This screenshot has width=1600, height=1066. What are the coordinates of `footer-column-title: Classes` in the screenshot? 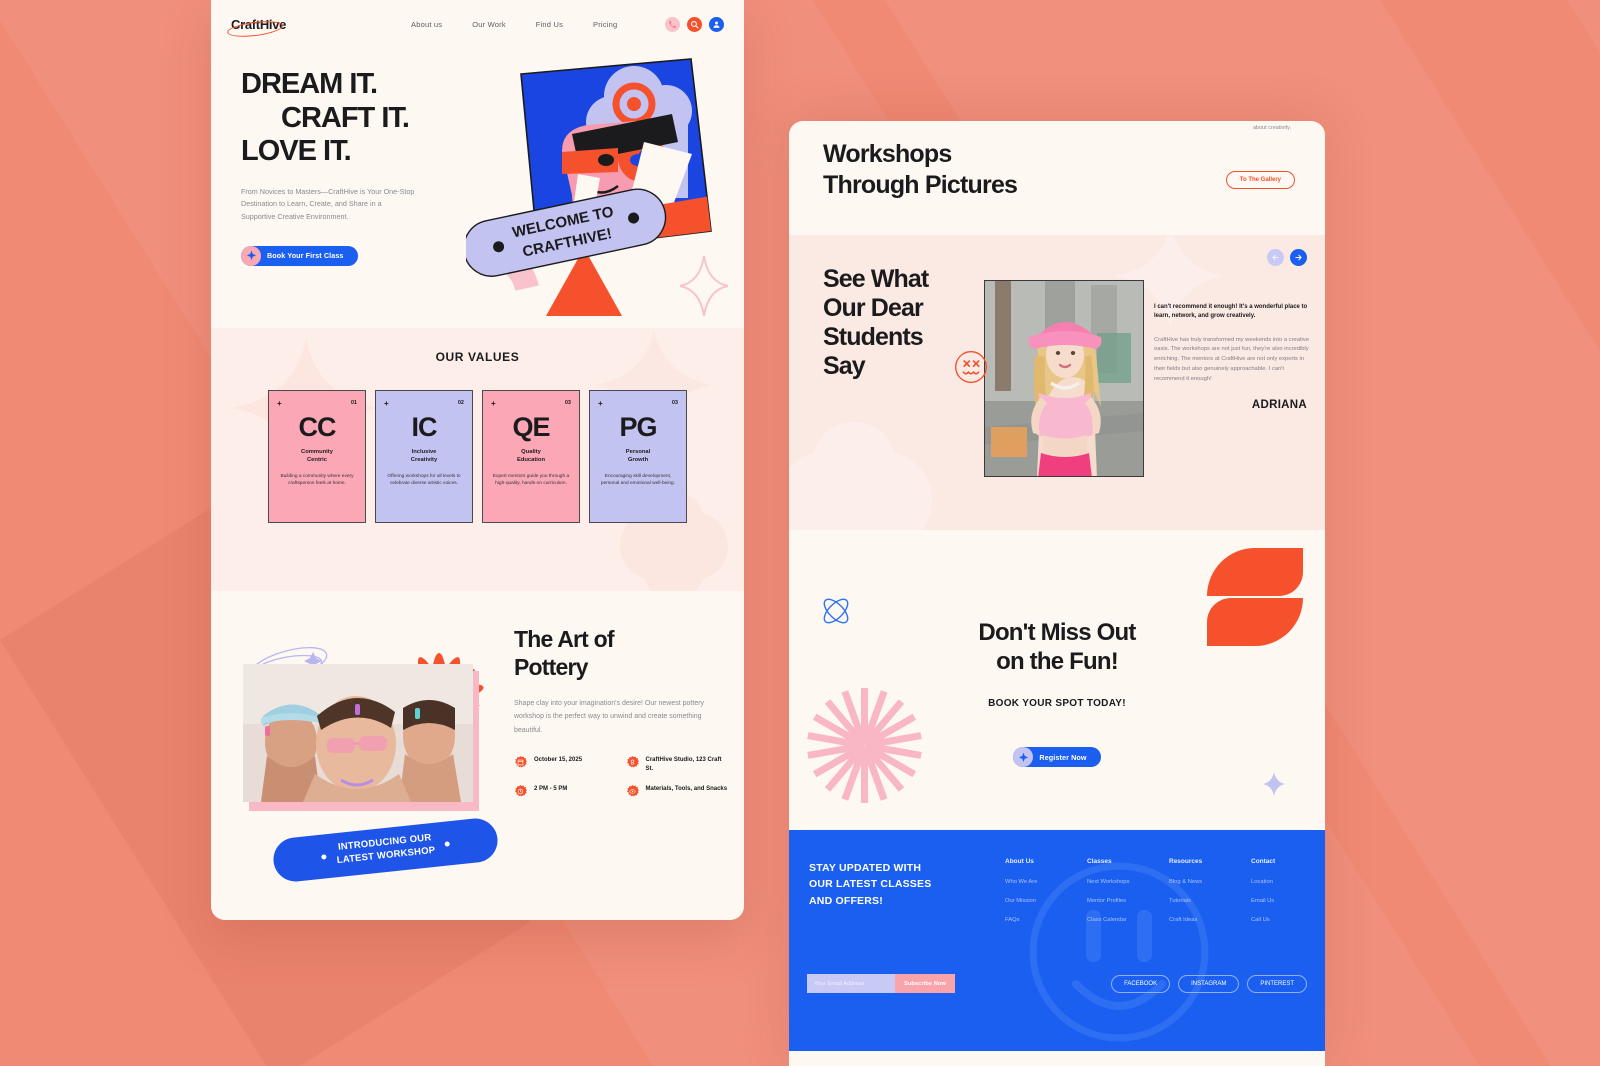 It's located at (1099, 861).